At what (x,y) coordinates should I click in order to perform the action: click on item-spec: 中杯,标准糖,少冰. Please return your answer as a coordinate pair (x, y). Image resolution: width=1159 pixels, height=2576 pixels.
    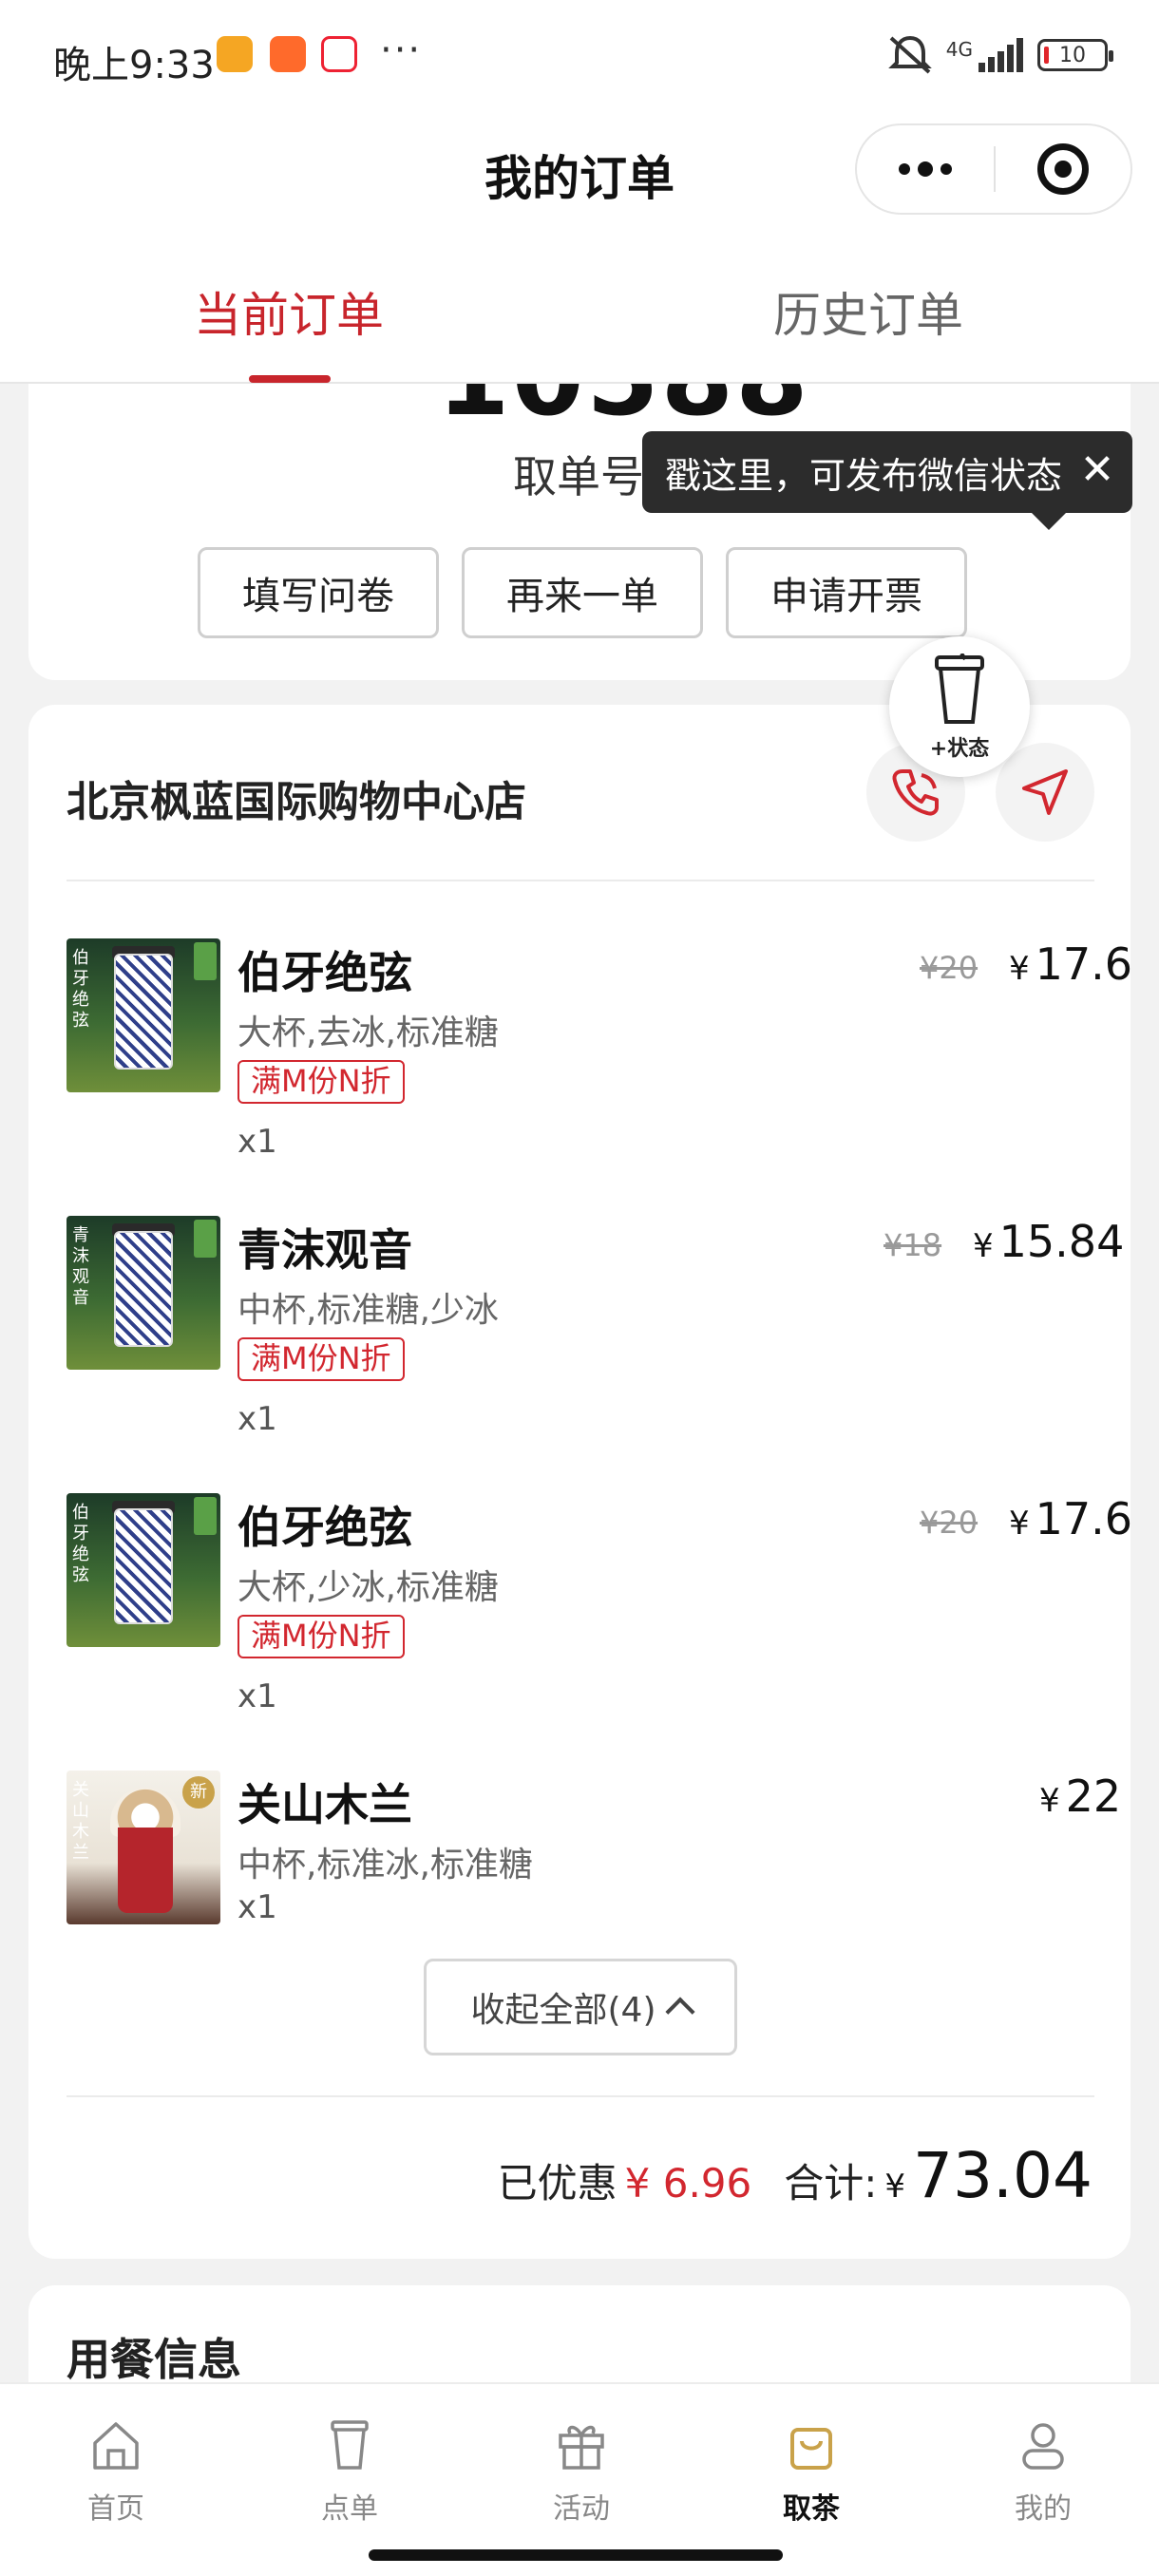
    Looking at the image, I should click on (368, 1310).